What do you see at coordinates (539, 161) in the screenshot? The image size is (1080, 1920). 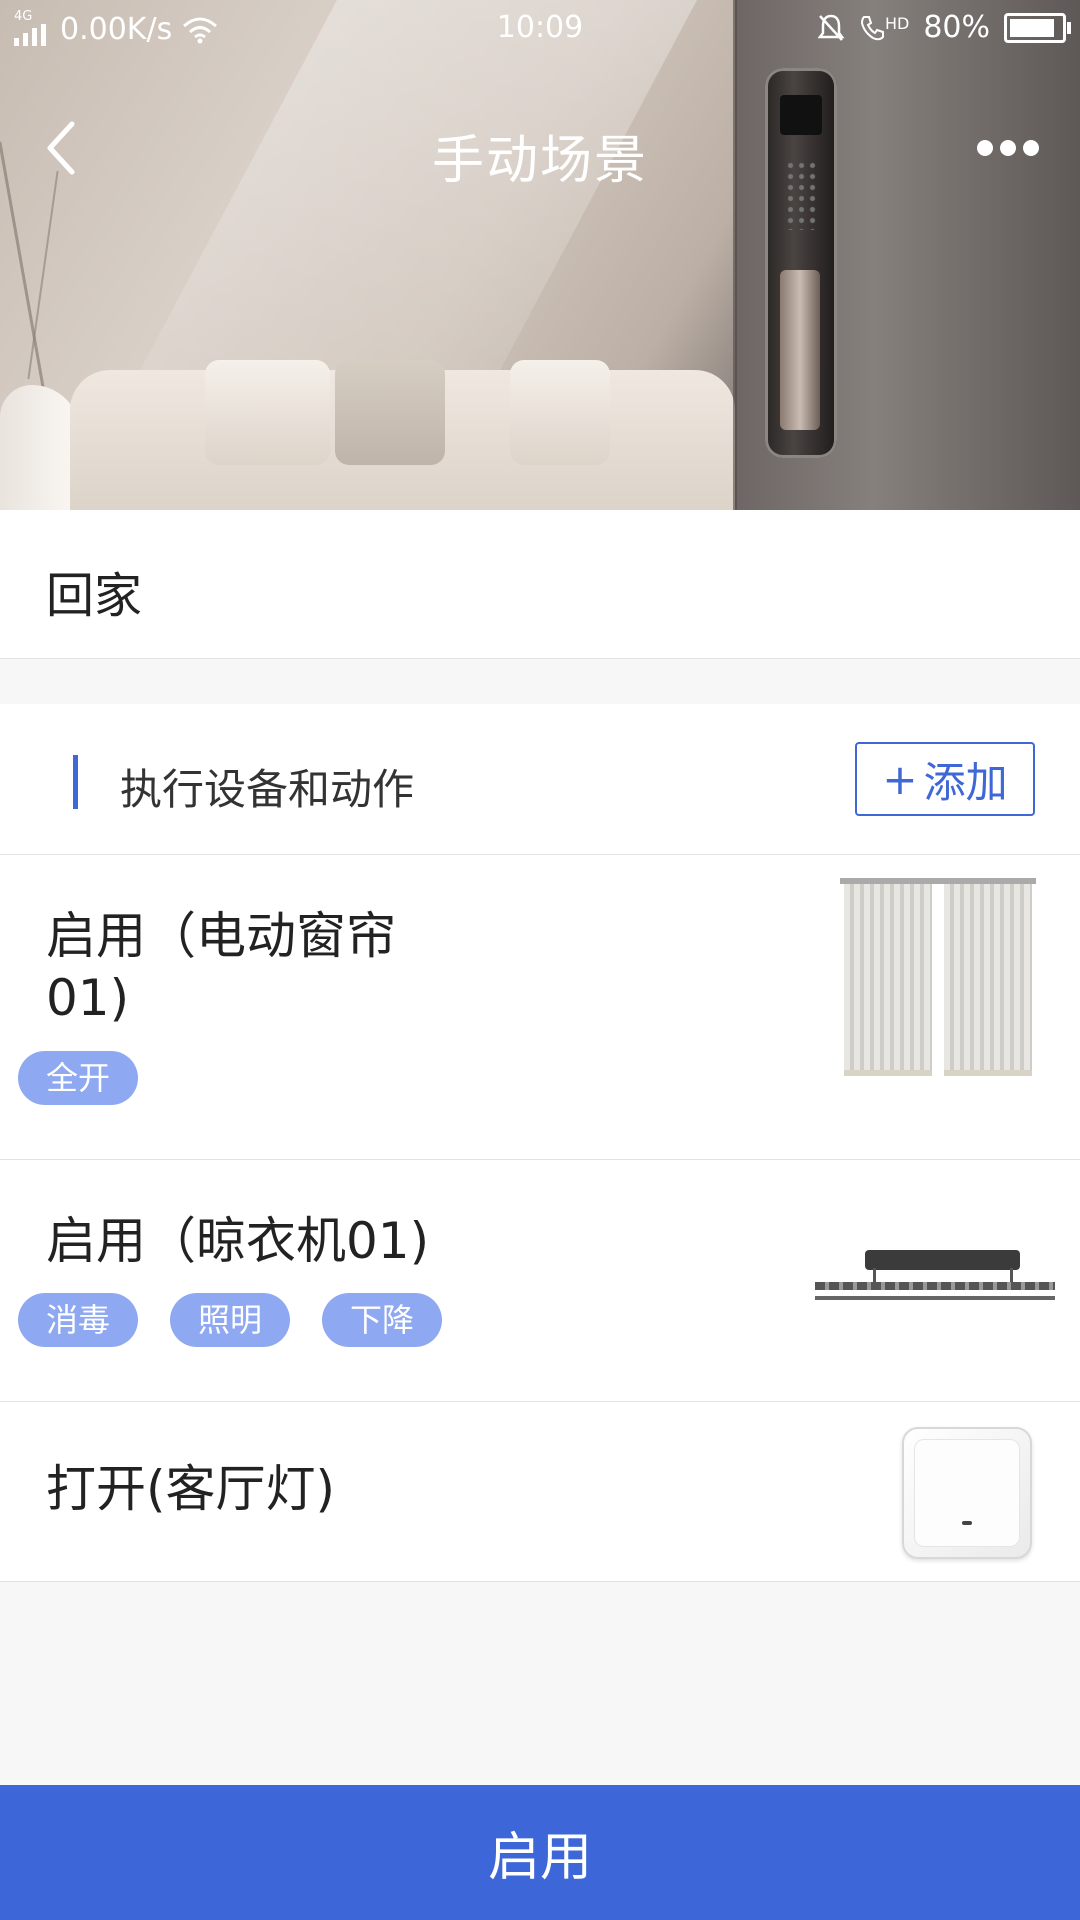 I see `page-title: 手动场景` at bounding box center [539, 161].